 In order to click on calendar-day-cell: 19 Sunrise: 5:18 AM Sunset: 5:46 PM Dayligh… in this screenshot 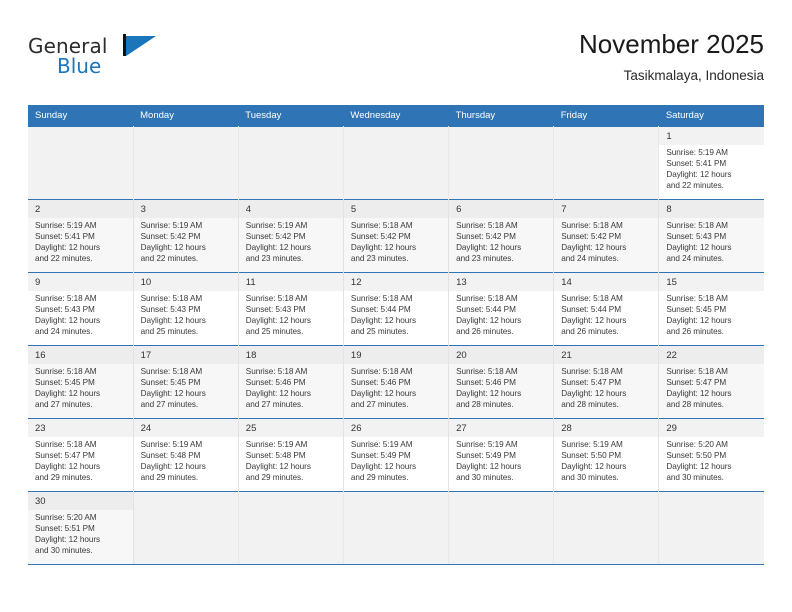, I will do `click(396, 382)`.